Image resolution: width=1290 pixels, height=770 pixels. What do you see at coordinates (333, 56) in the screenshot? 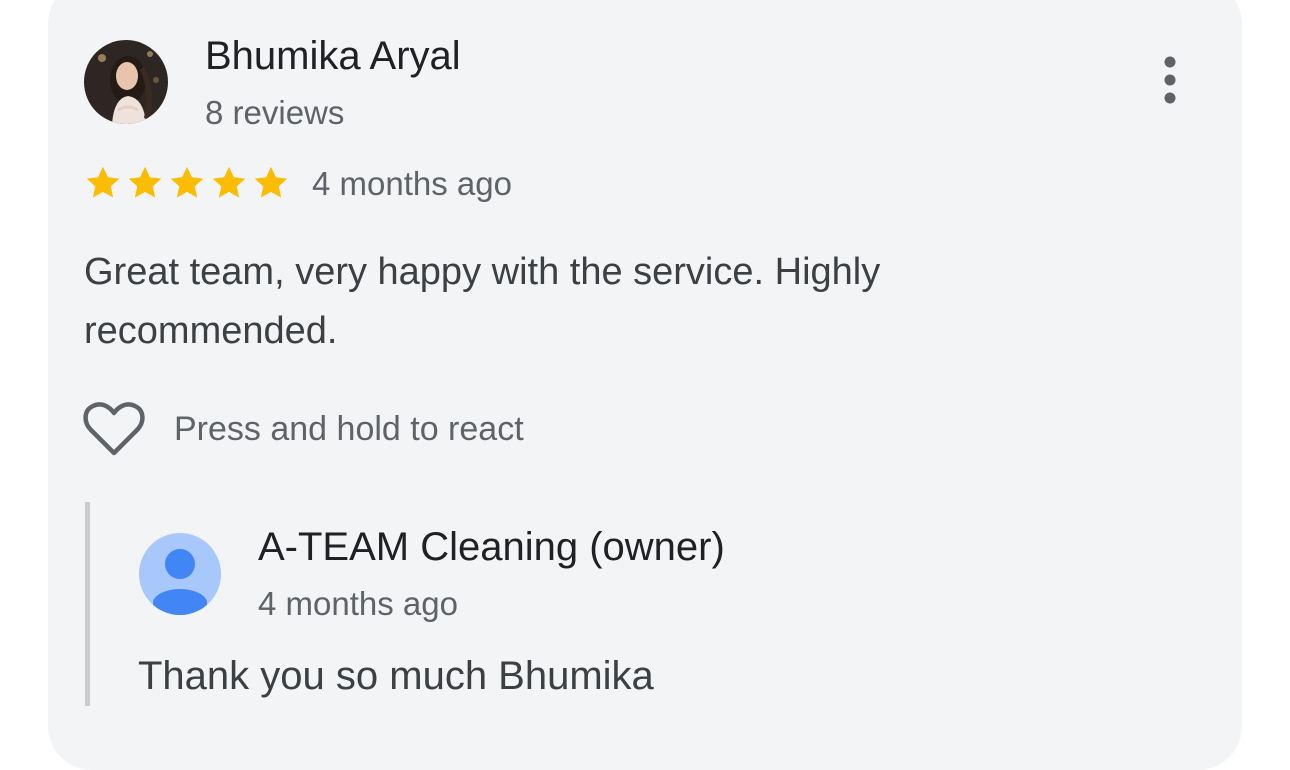
I see `reviewer-name: Bhumika Aryal` at bounding box center [333, 56].